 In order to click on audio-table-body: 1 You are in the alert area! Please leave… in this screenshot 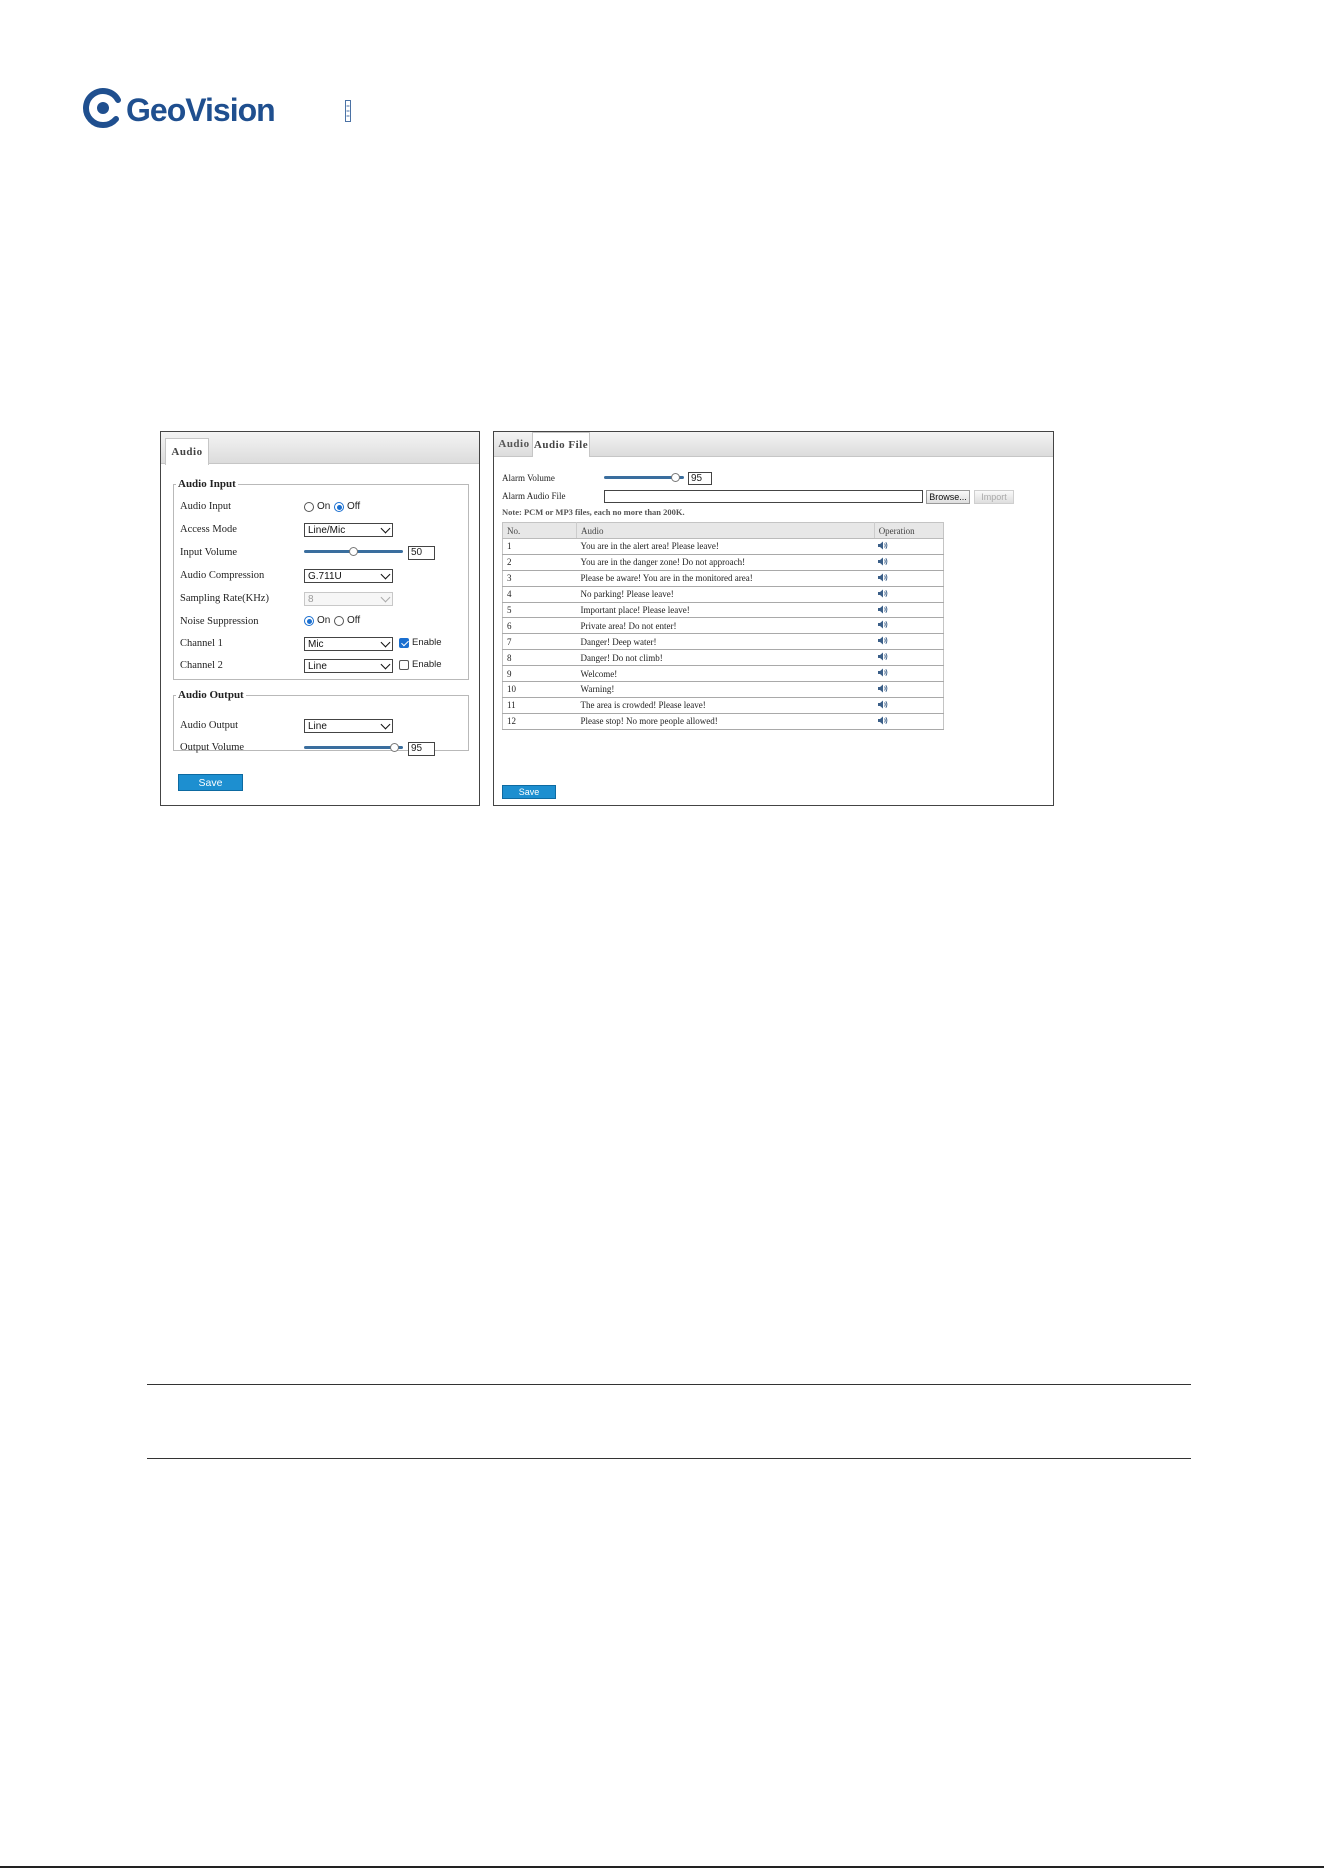, I will do `click(723, 634)`.